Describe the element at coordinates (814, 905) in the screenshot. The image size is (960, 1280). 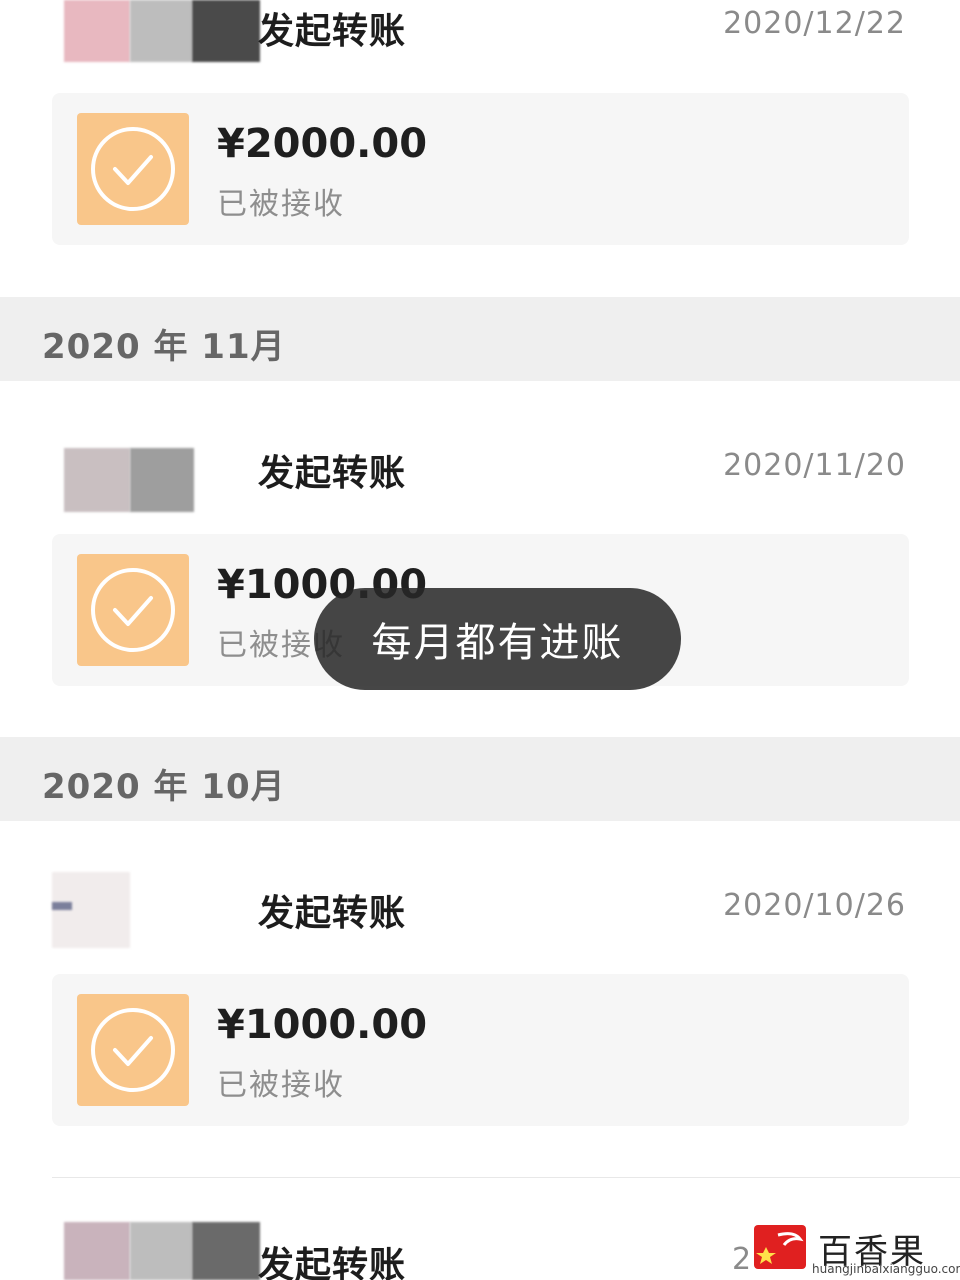
I see `transfer-date: 2020/10/26` at that location.